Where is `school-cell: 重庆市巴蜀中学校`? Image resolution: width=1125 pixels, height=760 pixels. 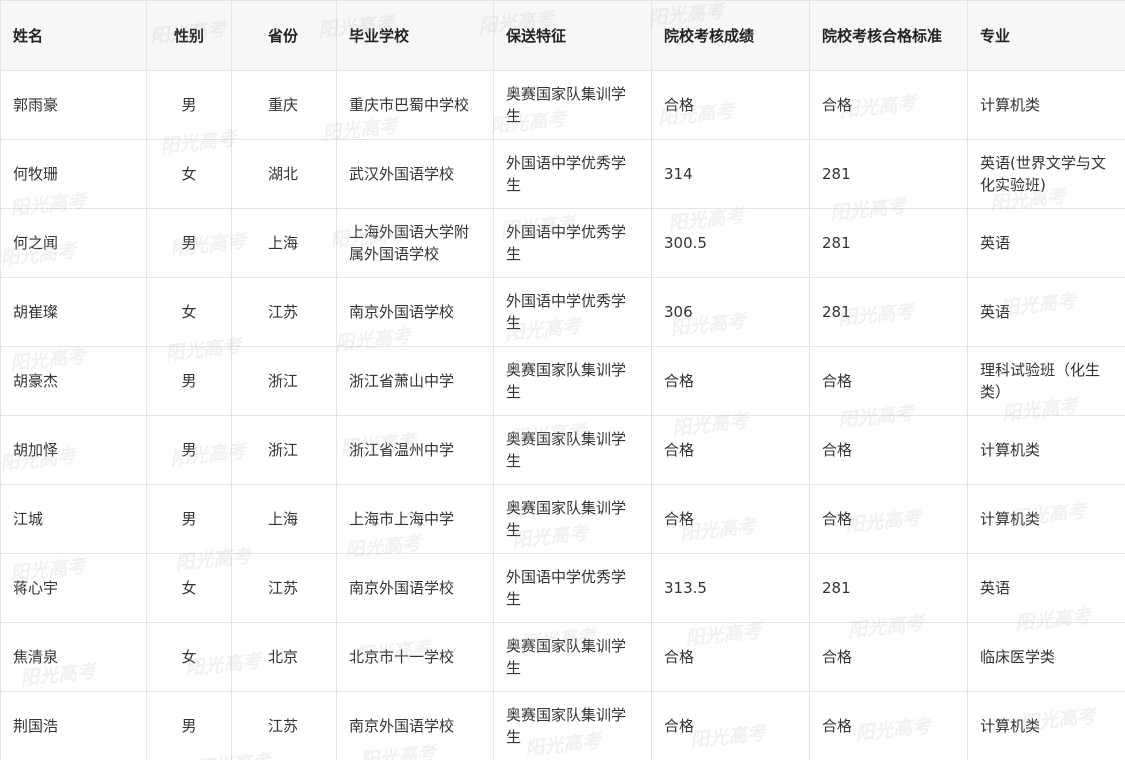 school-cell: 重庆市巴蜀中学校 is located at coordinates (415, 105).